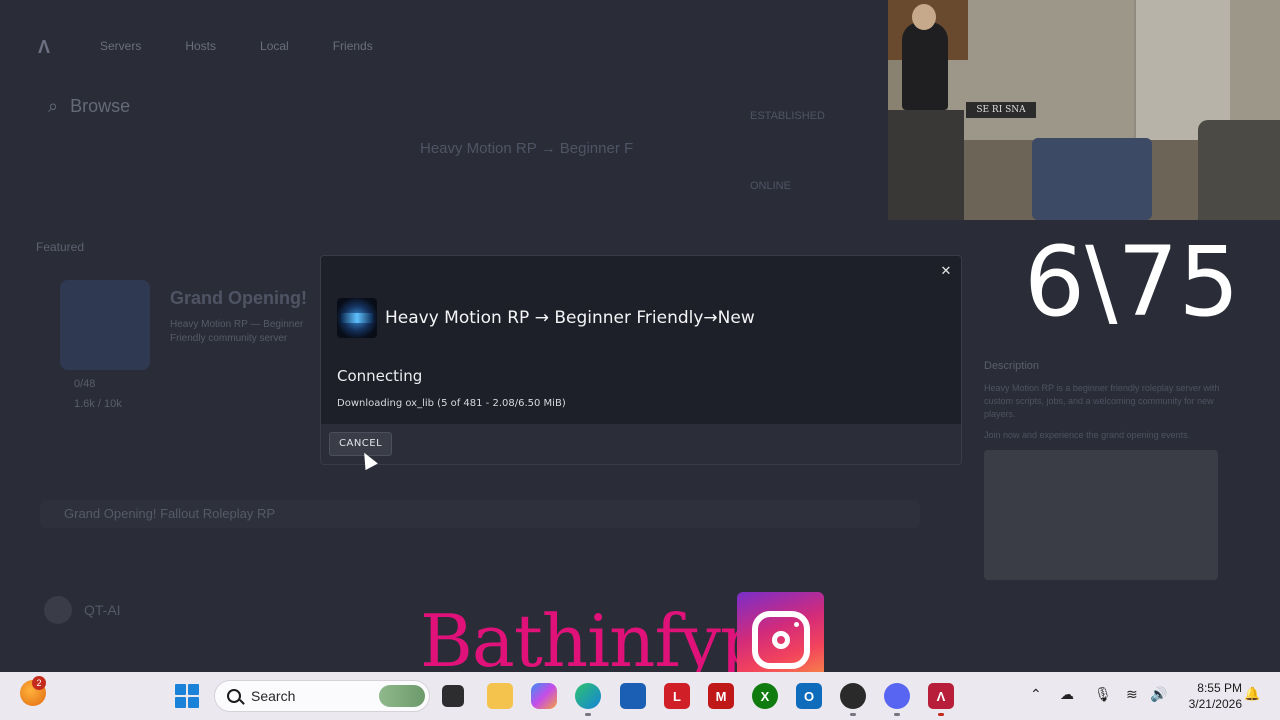 Image resolution: width=1280 pixels, height=720 pixels. What do you see at coordinates (677, 696) in the screenshot?
I see `lastpass-icon: L` at bounding box center [677, 696].